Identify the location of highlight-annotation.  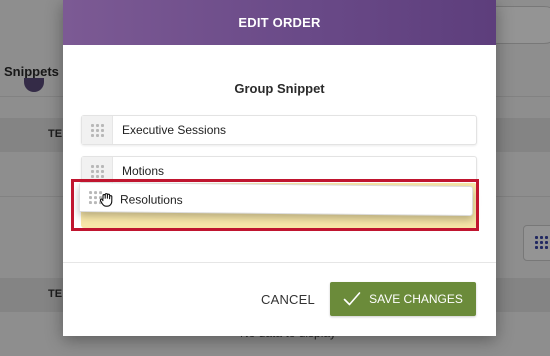
(275, 205).